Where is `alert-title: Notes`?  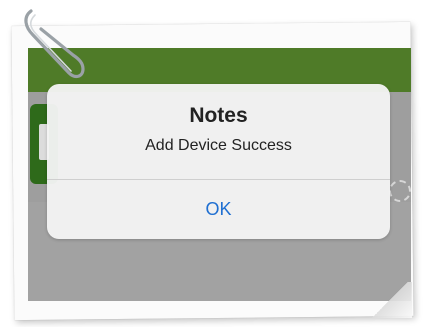
alert-title: Notes is located at coordinates (218, 115).